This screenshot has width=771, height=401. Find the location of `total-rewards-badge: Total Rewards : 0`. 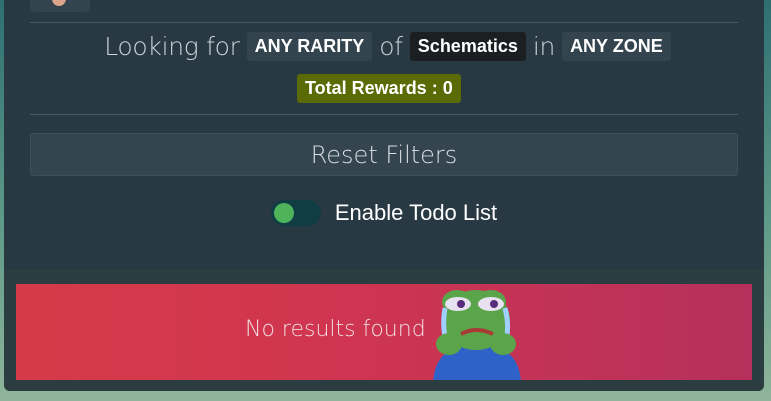

total-rewards-badge: Total Rewards : 0 is located at coordinates (379, 88).